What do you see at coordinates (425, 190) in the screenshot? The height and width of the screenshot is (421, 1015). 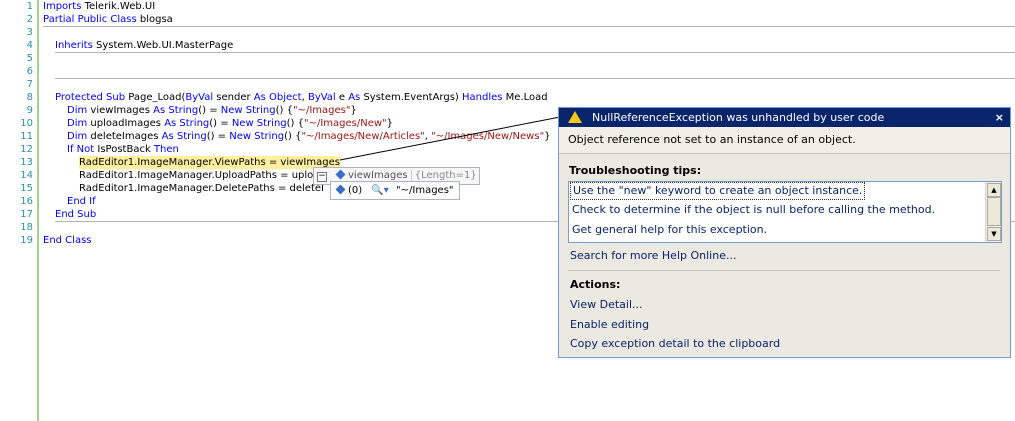 I see `datatip-child-value: "~/Images"` at bounding box center [425, 190].